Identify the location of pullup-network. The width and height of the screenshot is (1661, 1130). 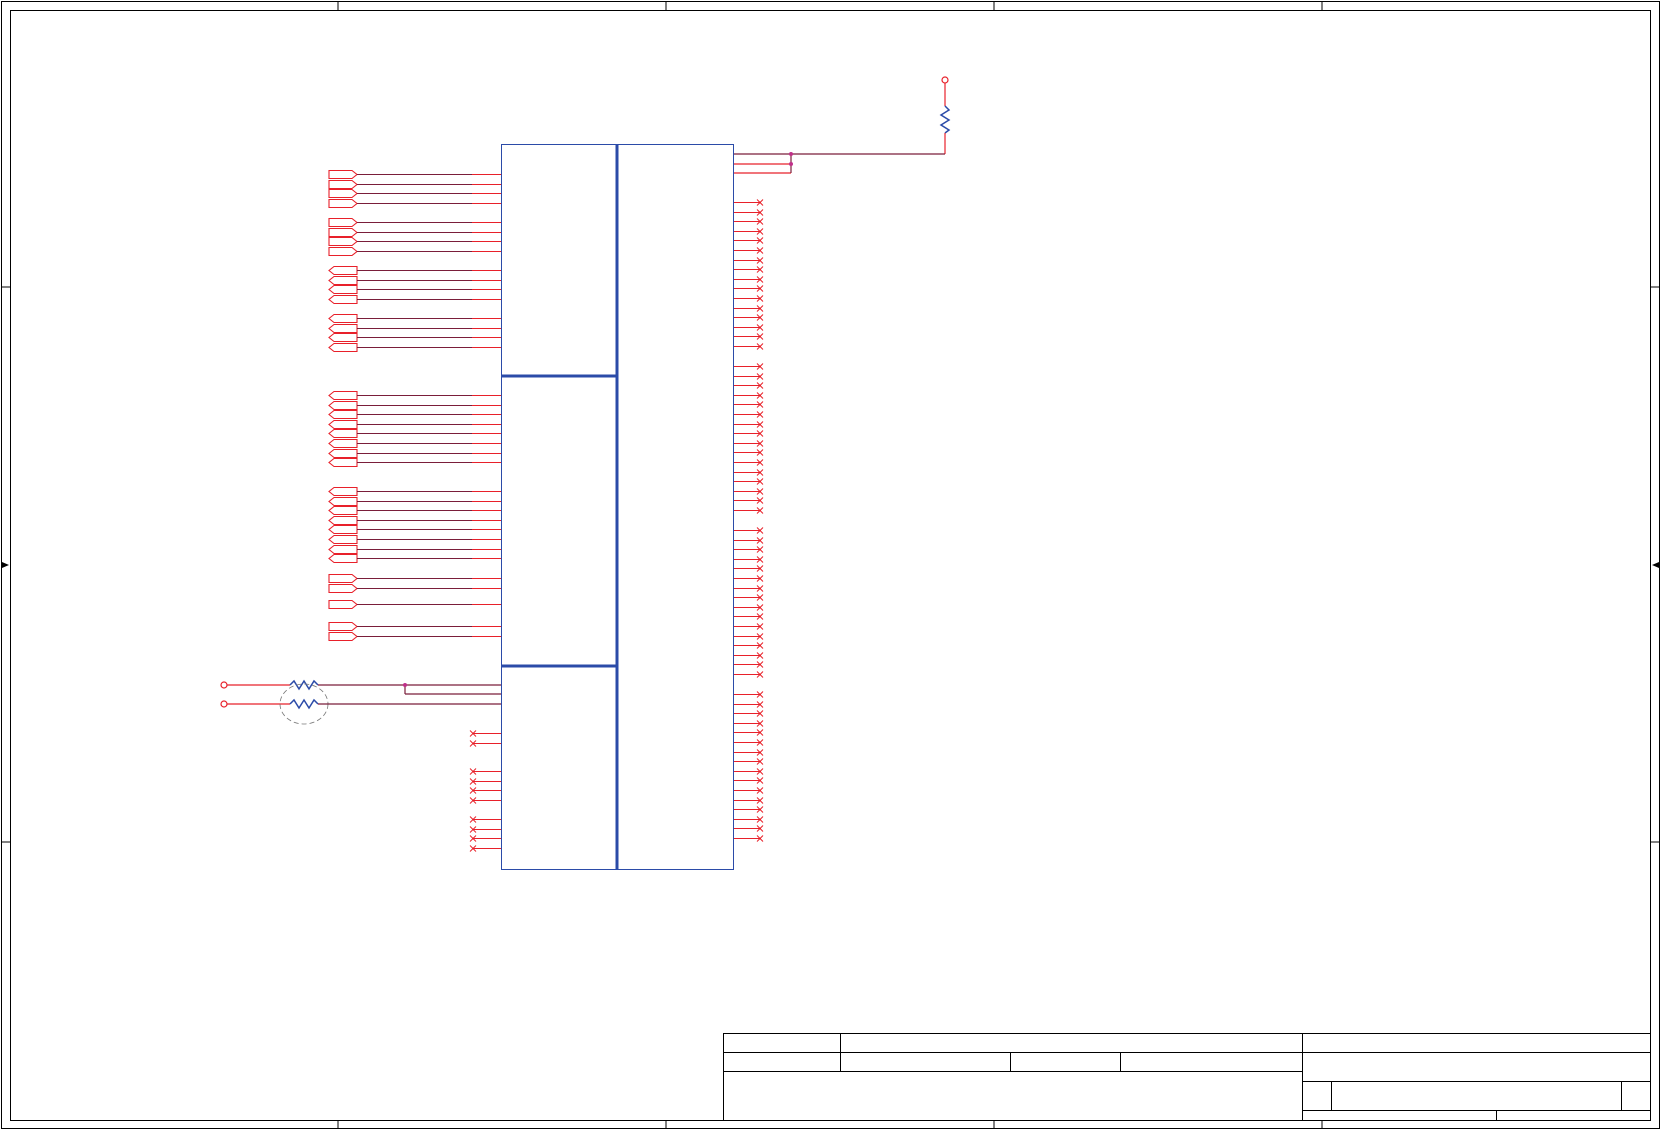
(842, 125).